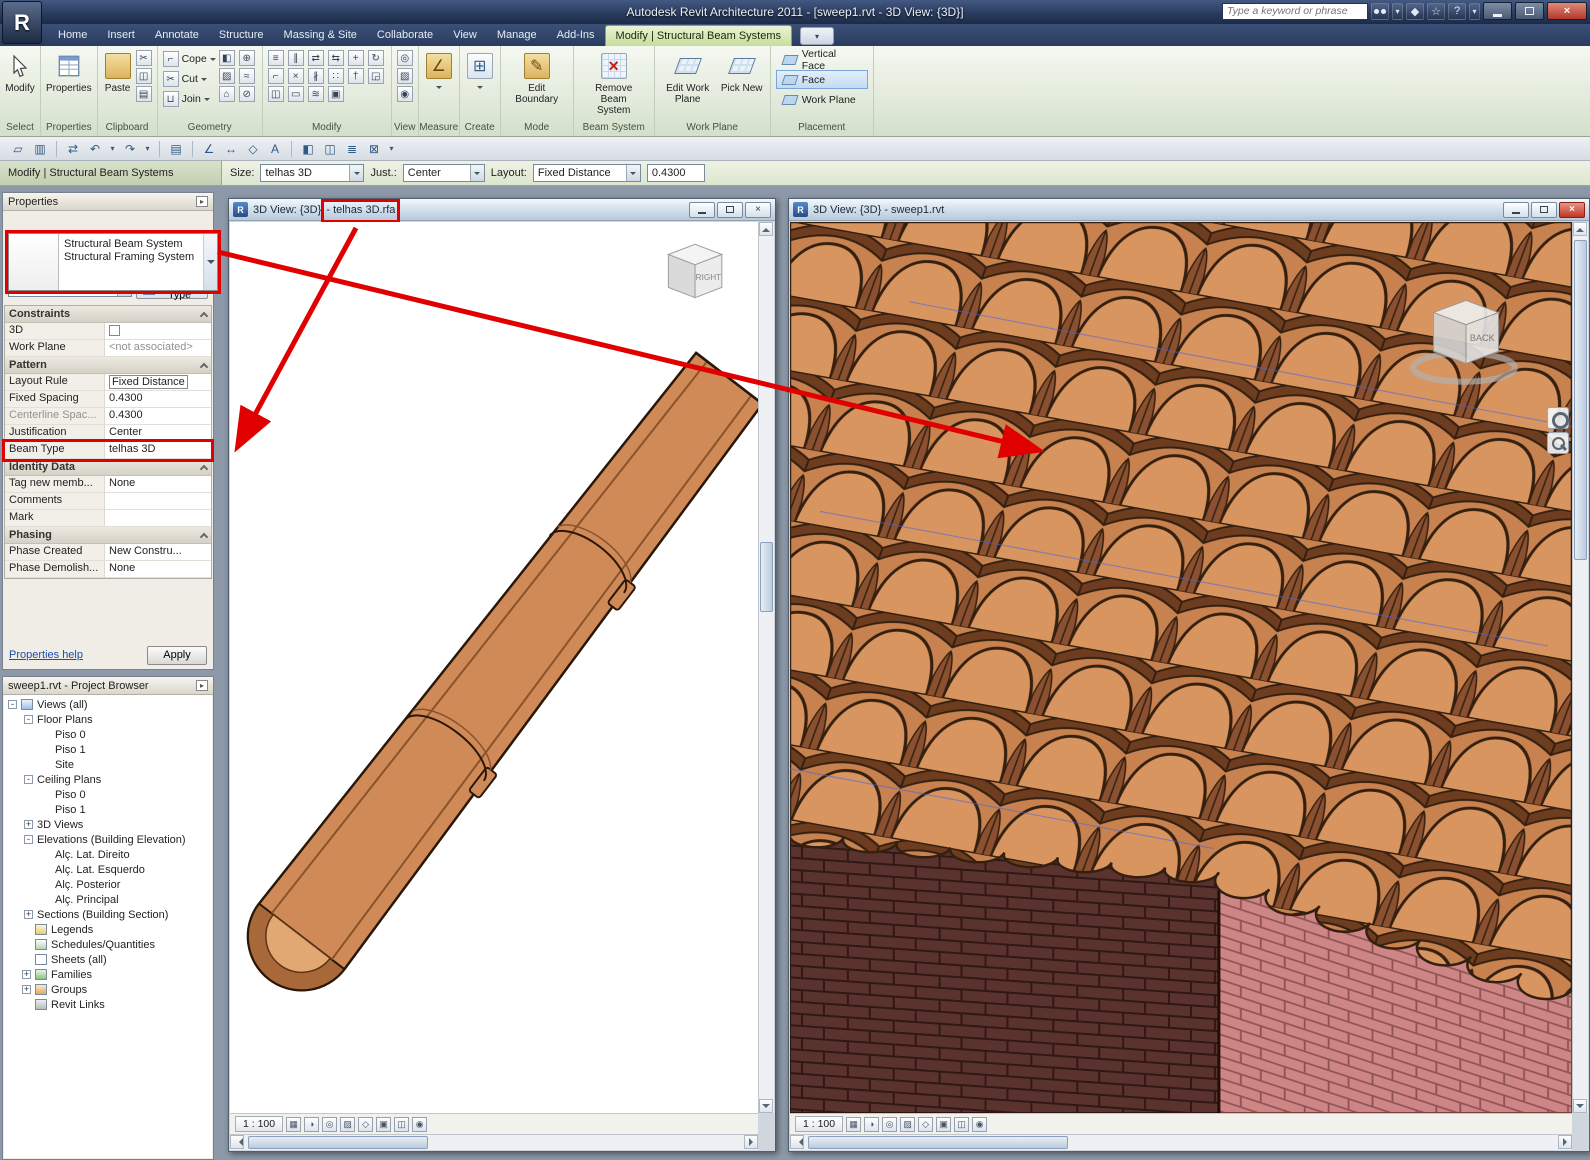 This screenshot has height=1160, width=1590. What do you see at coordinates (335, 58) in the screenshot?
I see `mirror-draw-axis-icon: ⇆` at bounding box center [335, 58].